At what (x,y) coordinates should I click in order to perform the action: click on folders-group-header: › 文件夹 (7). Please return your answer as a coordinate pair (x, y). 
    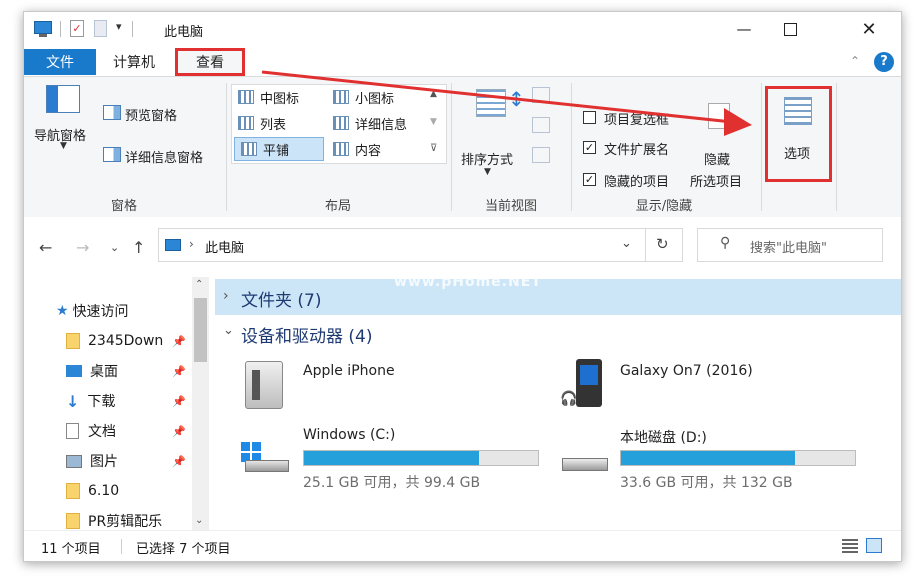
    Looking at the image, I should click on (558, 297).